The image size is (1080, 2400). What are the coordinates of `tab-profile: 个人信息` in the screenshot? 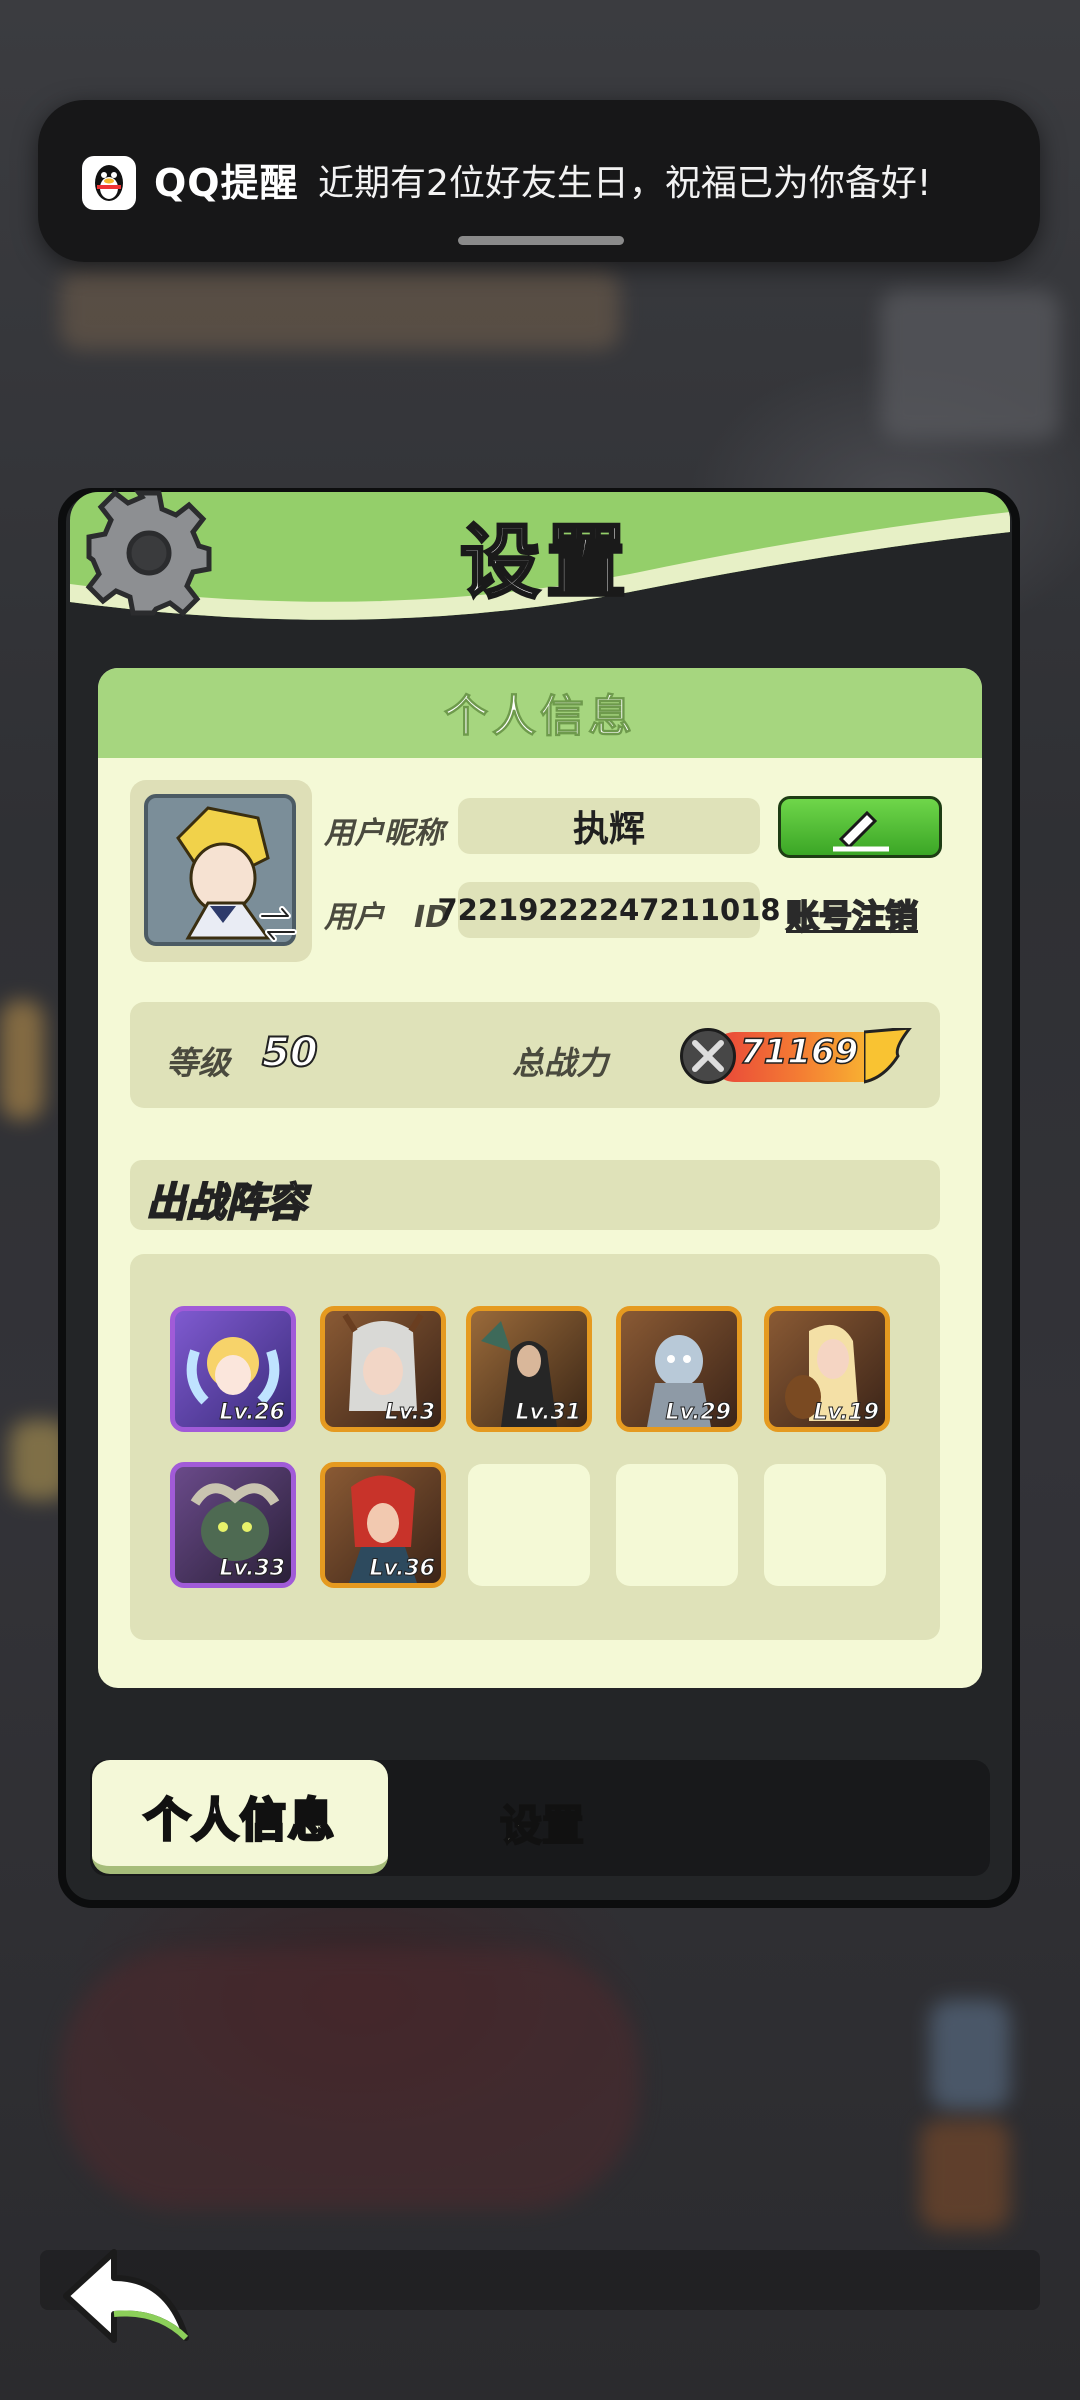 It's located at (240, 1817).